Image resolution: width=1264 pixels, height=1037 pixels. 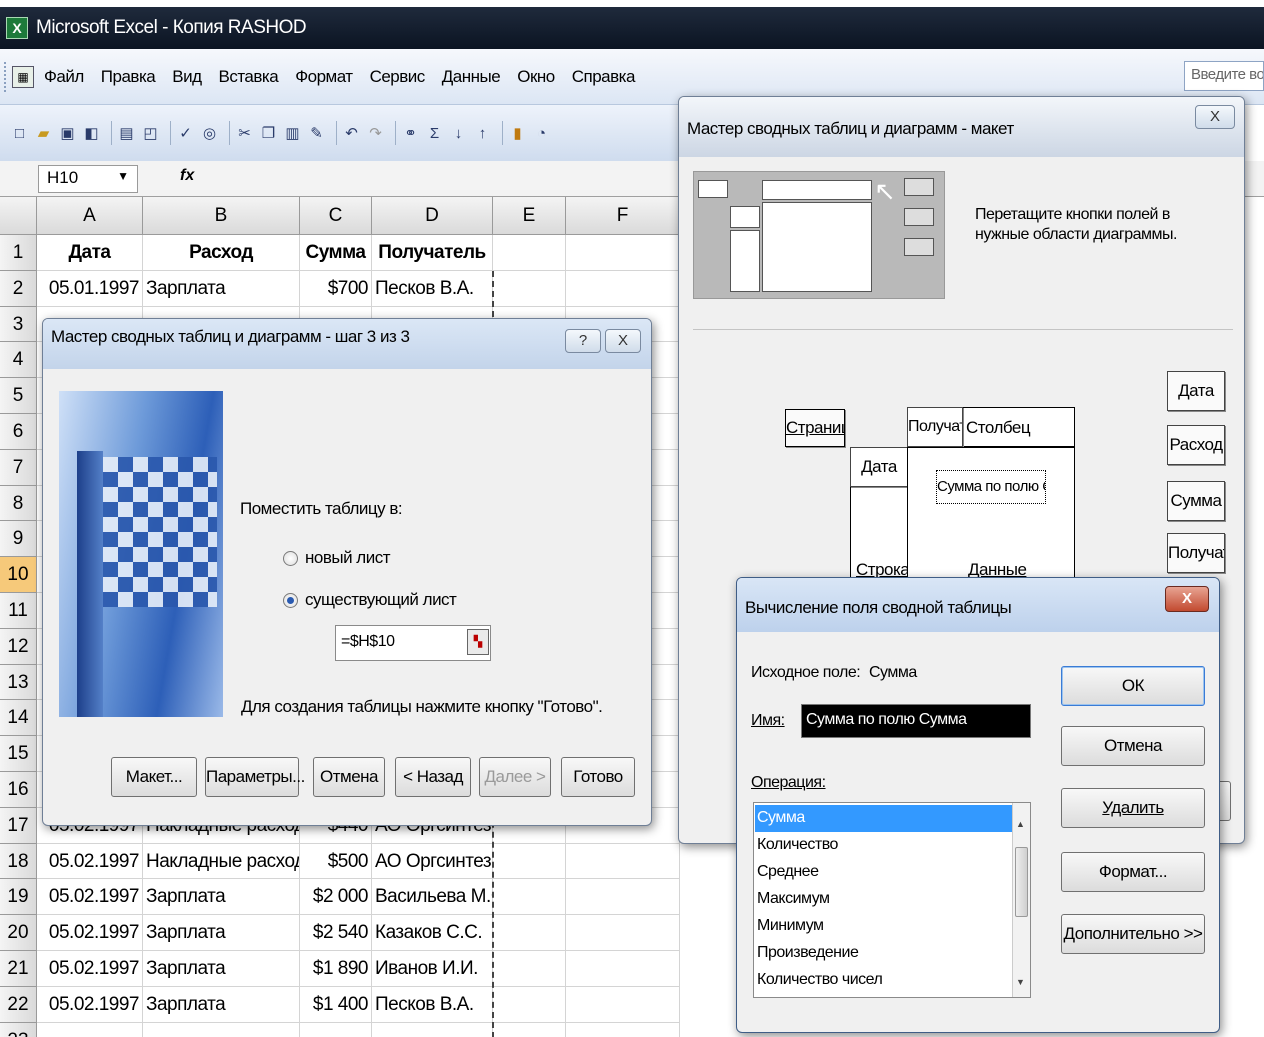 I want to click on row-header-14: 14, so click(x=18, y=718).